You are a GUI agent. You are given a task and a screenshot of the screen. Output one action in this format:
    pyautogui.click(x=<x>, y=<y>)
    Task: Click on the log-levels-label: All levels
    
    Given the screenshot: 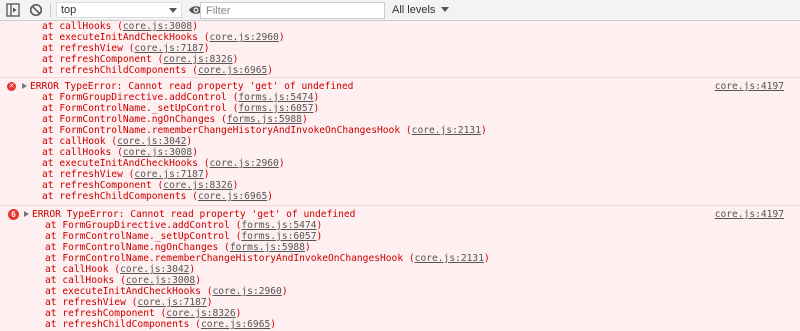 What is the action you would take?
    pyautogui.click(x=414, y=10)
    